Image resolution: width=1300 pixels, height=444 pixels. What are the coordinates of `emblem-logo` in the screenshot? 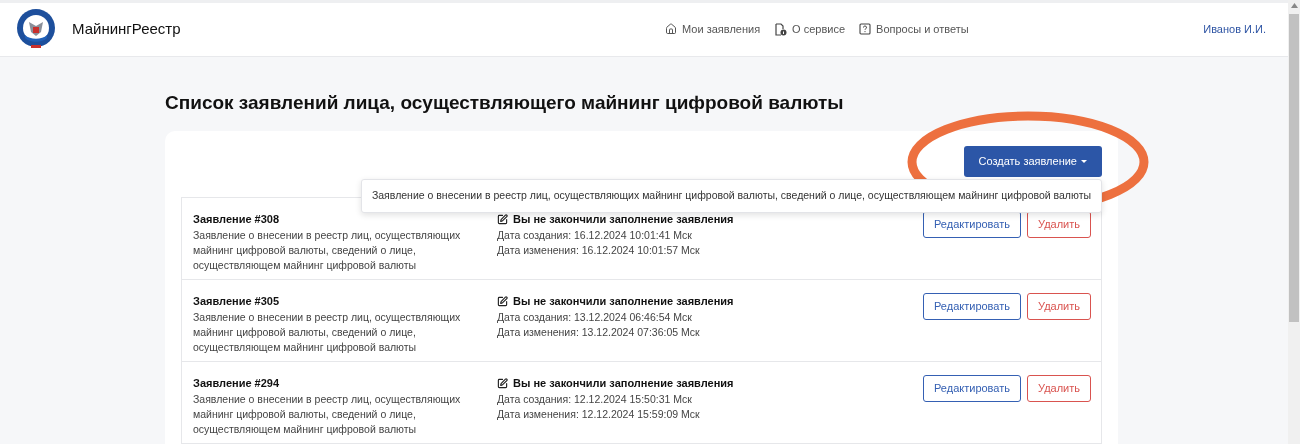 It's located at (36, 29).